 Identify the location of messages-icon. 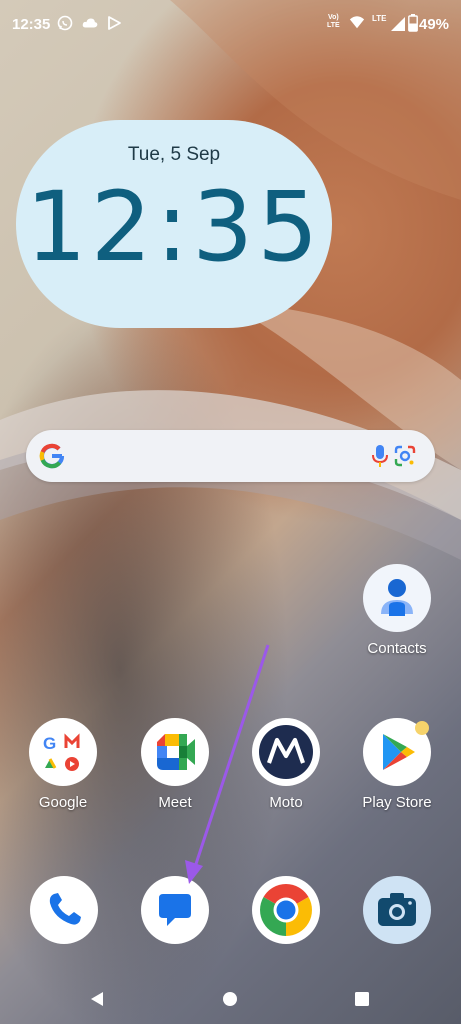
(175, 910).